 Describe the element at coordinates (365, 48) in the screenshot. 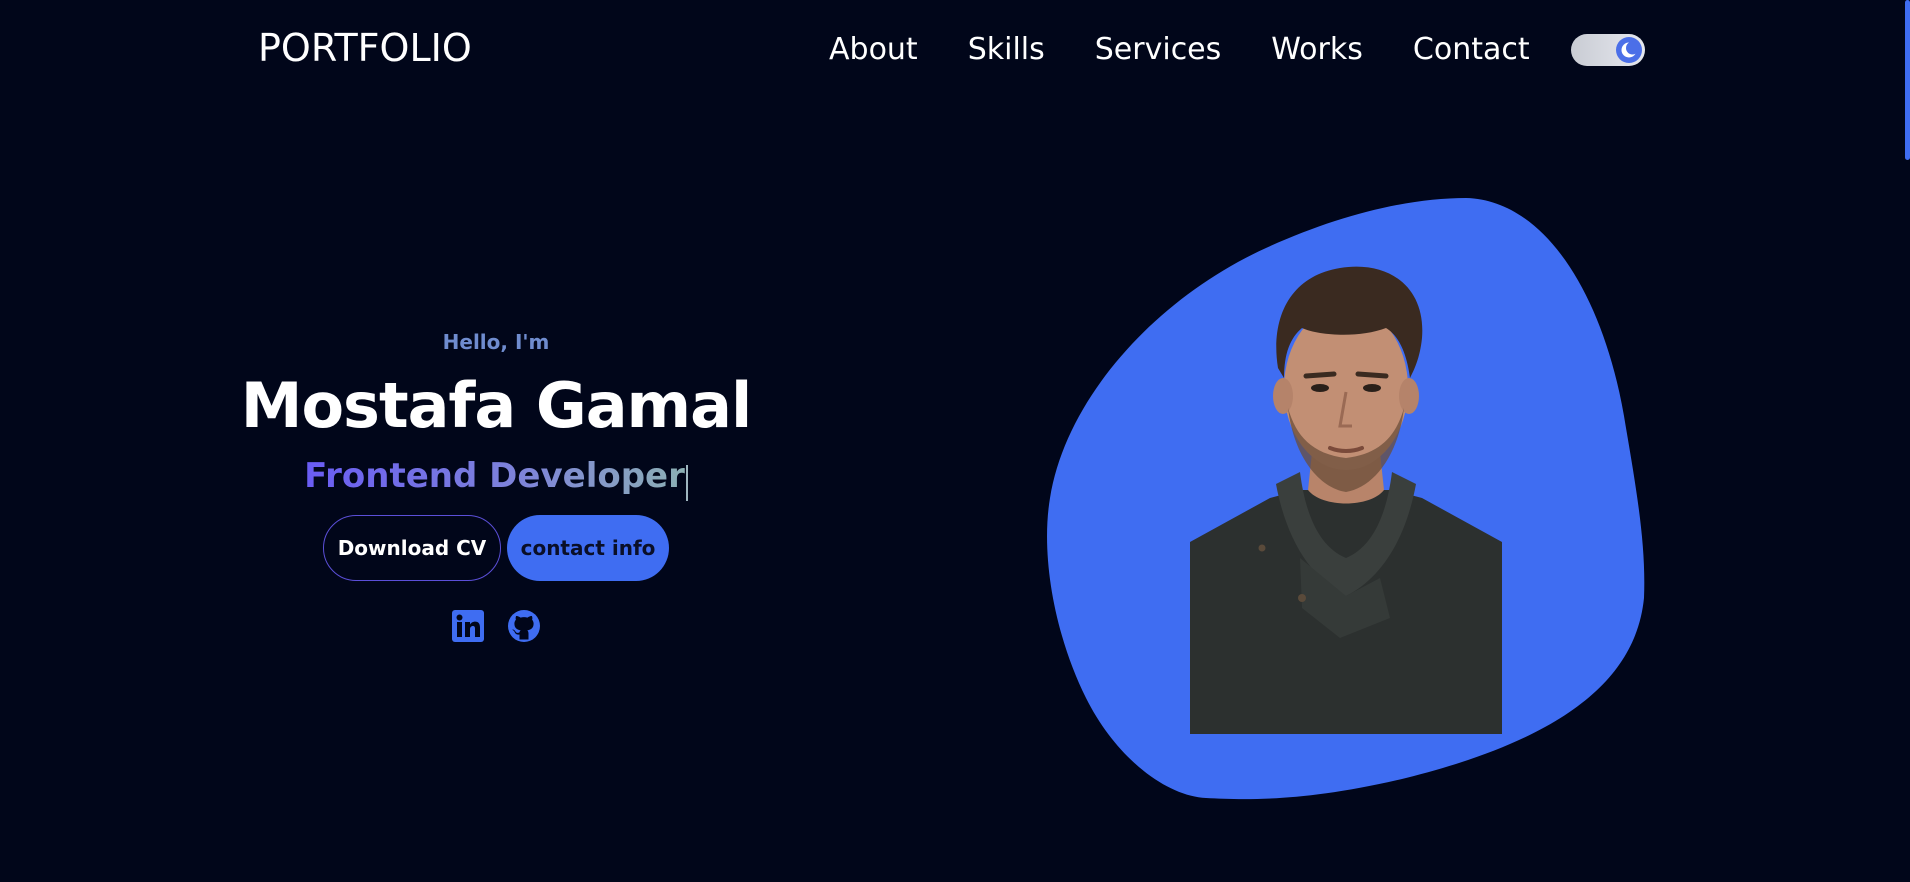

I see `site-logo: PORTFOLIO` at that location.